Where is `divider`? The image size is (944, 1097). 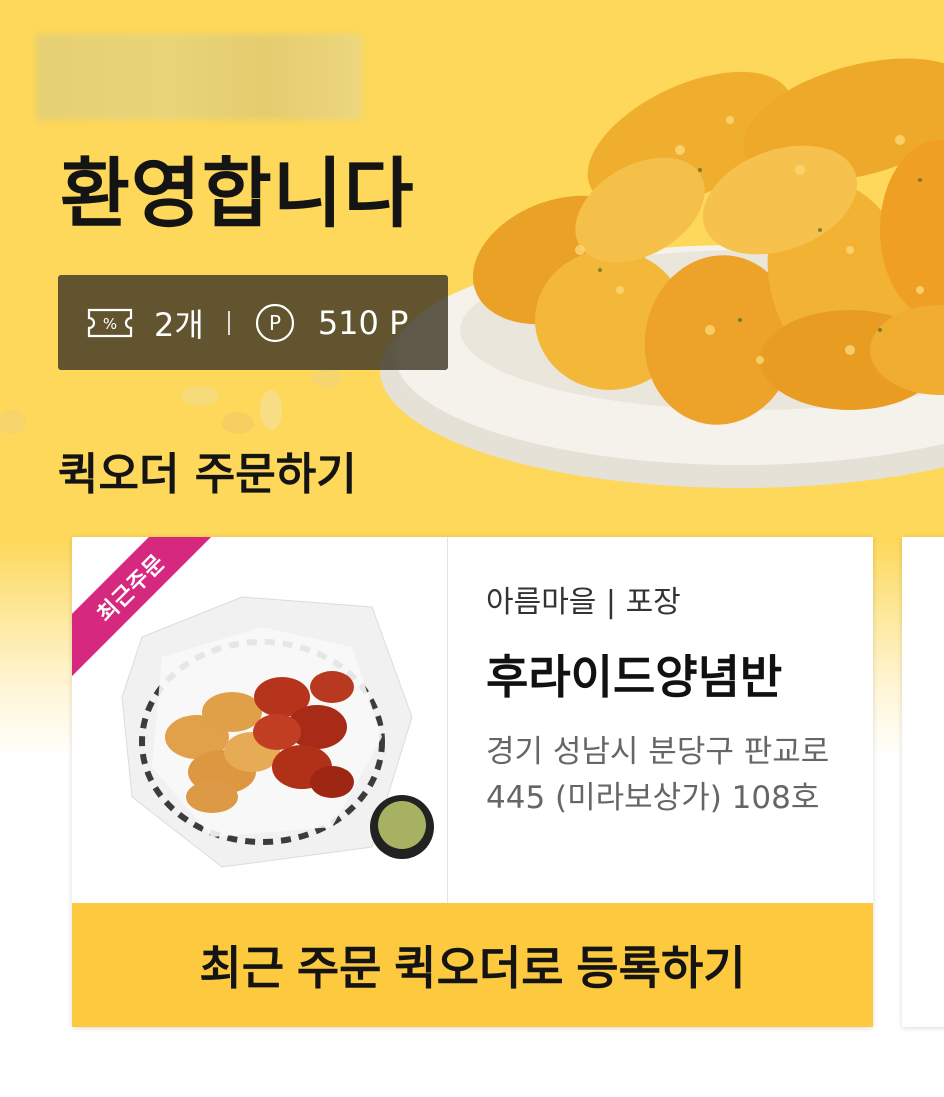
divider is located at coordinates (228, 322).